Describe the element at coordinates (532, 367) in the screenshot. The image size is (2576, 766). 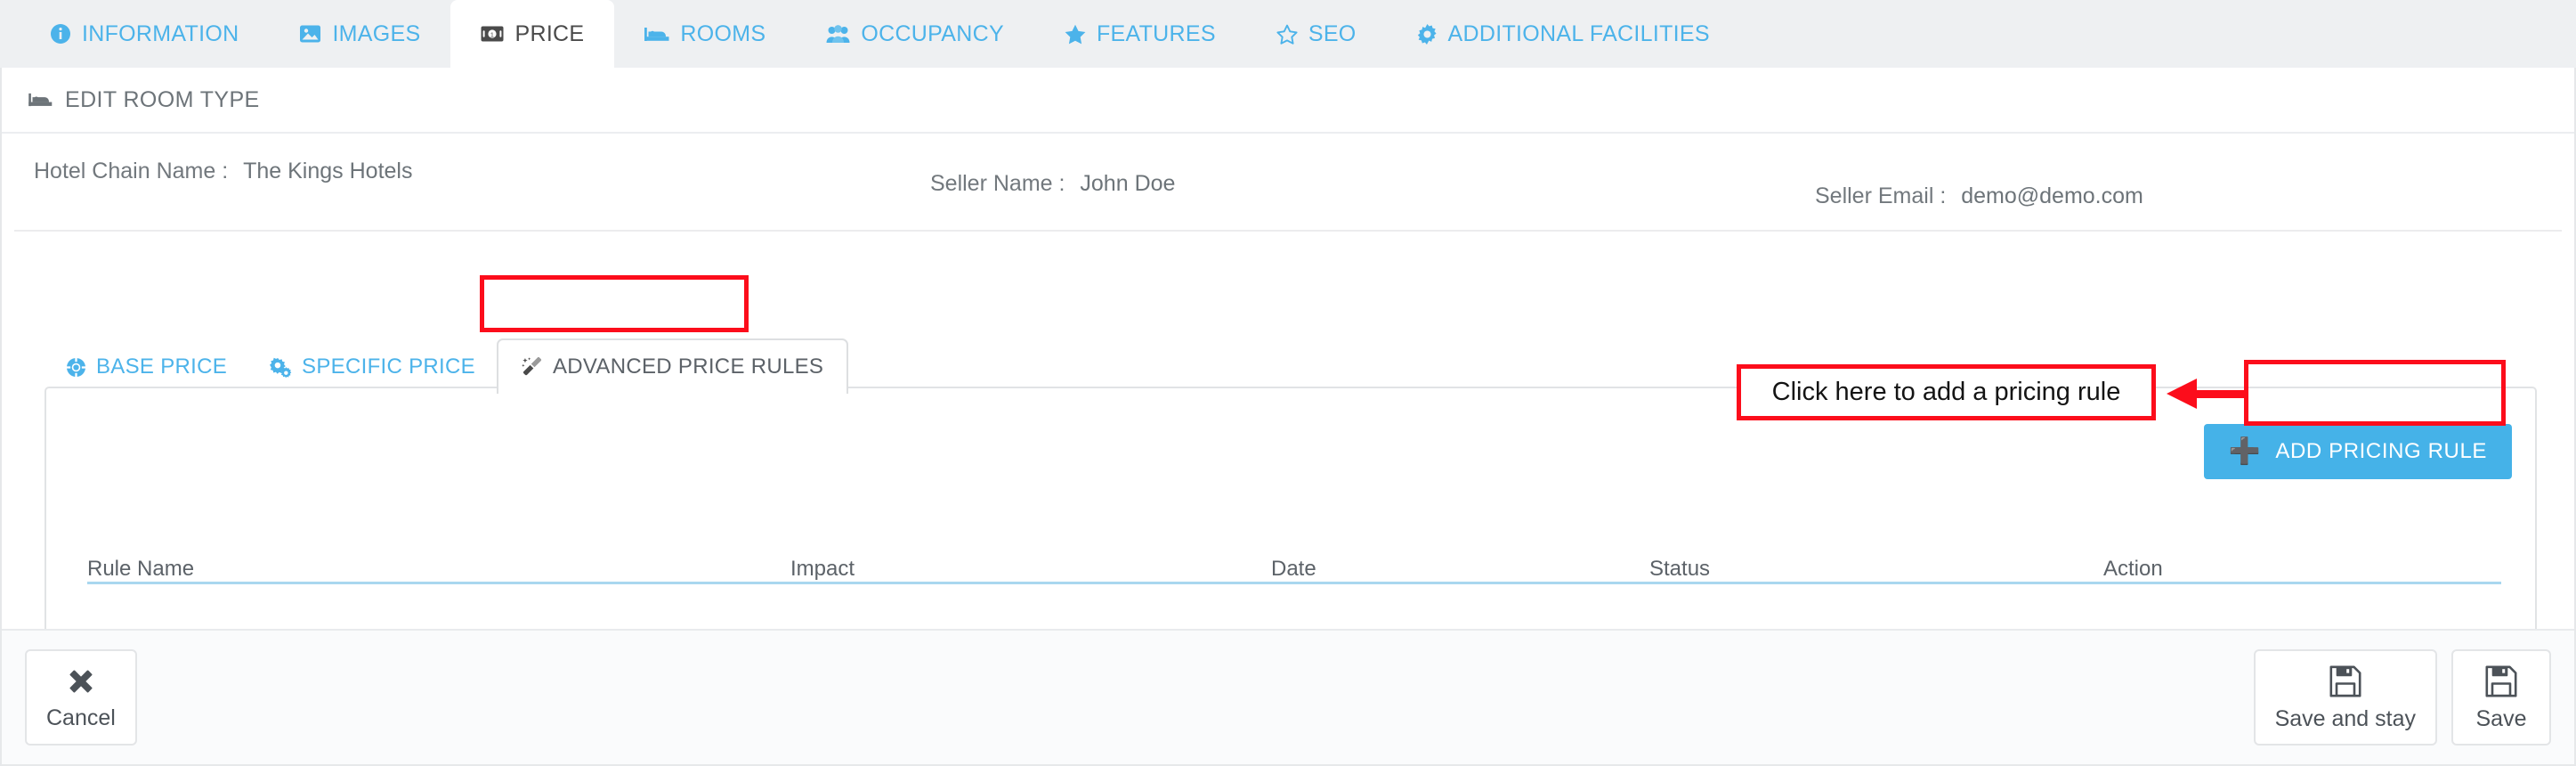
I see `wand-icon` at that location.